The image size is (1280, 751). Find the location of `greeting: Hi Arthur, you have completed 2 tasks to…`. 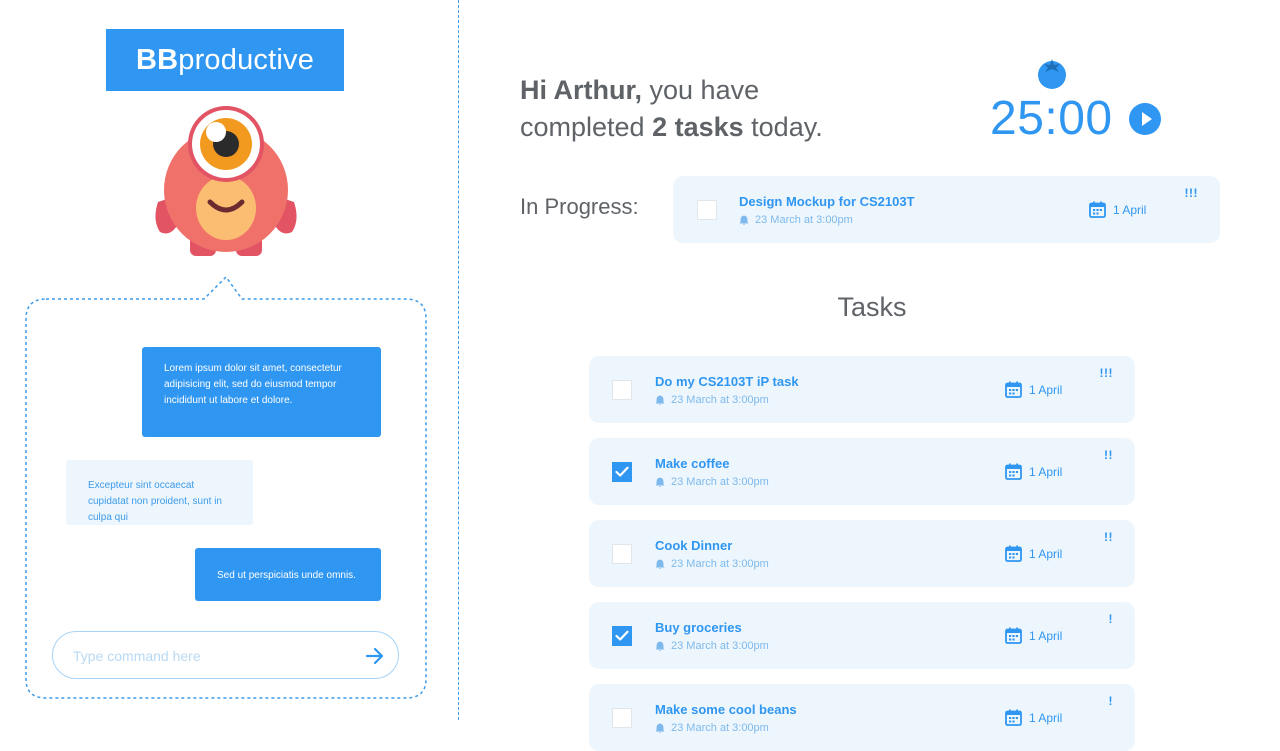

greeting: Hi Arthur, you have completed 2 tasks to… is located at coordinates (671, 109).